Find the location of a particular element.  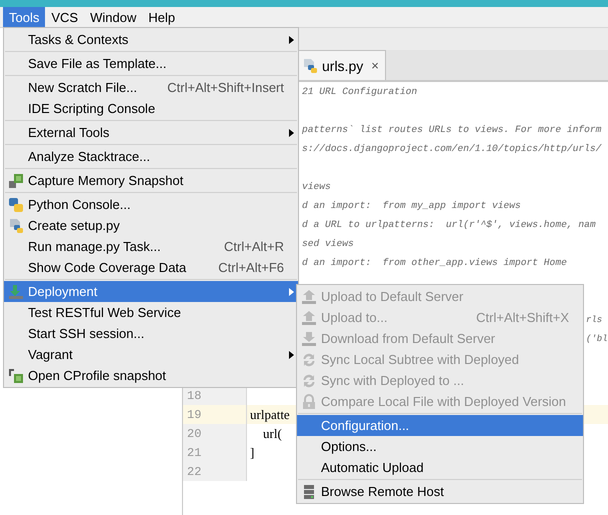

menu-item: Deployment is located at coordinates (151, 291).